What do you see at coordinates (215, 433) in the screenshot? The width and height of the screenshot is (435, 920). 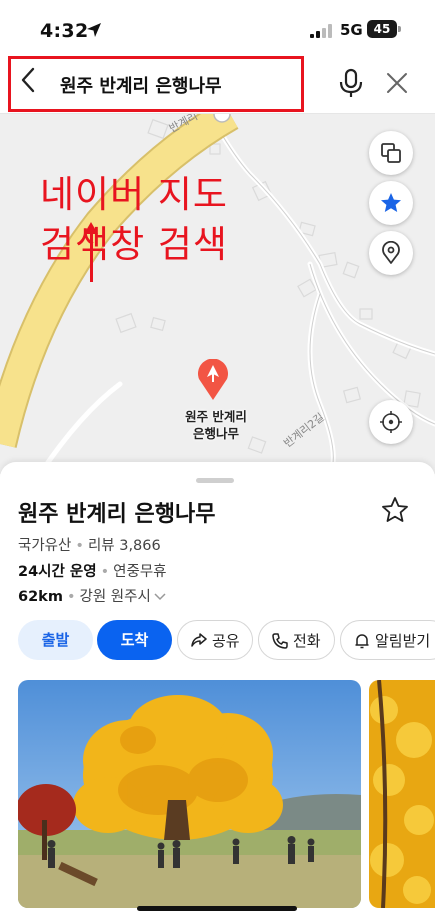 I see `pin-label-line2: 은행나무` at bounding box center [215, 433].